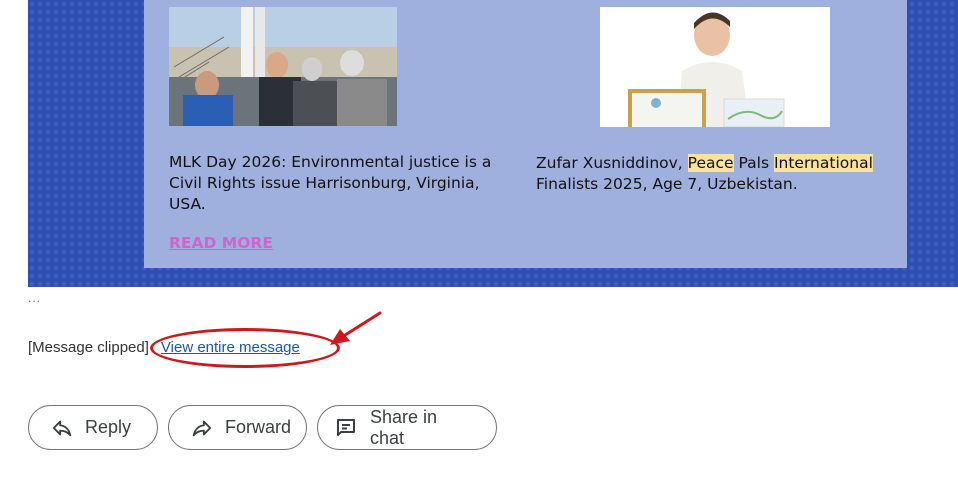 Image resolution: width=958 pixels, height=482 pixels. What do you see at coordinates (404, 427) in the screenshot?
I see `share-in-chat-label: Share in chat` at bounding box center [404, 427].